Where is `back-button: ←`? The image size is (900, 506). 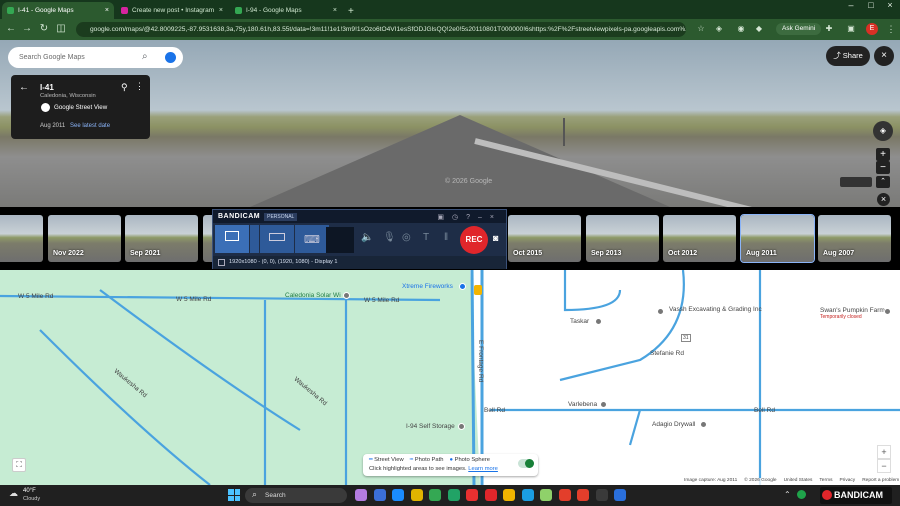 back-button: ← is located at coordinates (11, 29).